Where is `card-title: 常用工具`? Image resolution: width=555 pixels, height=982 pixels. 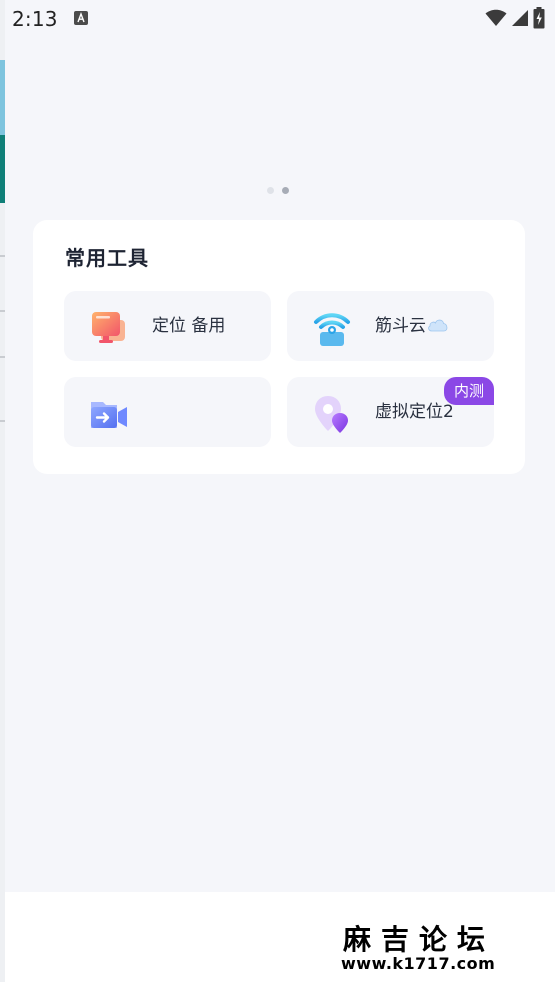 card-title: 常用工具 is located at coordinates (107, 258).